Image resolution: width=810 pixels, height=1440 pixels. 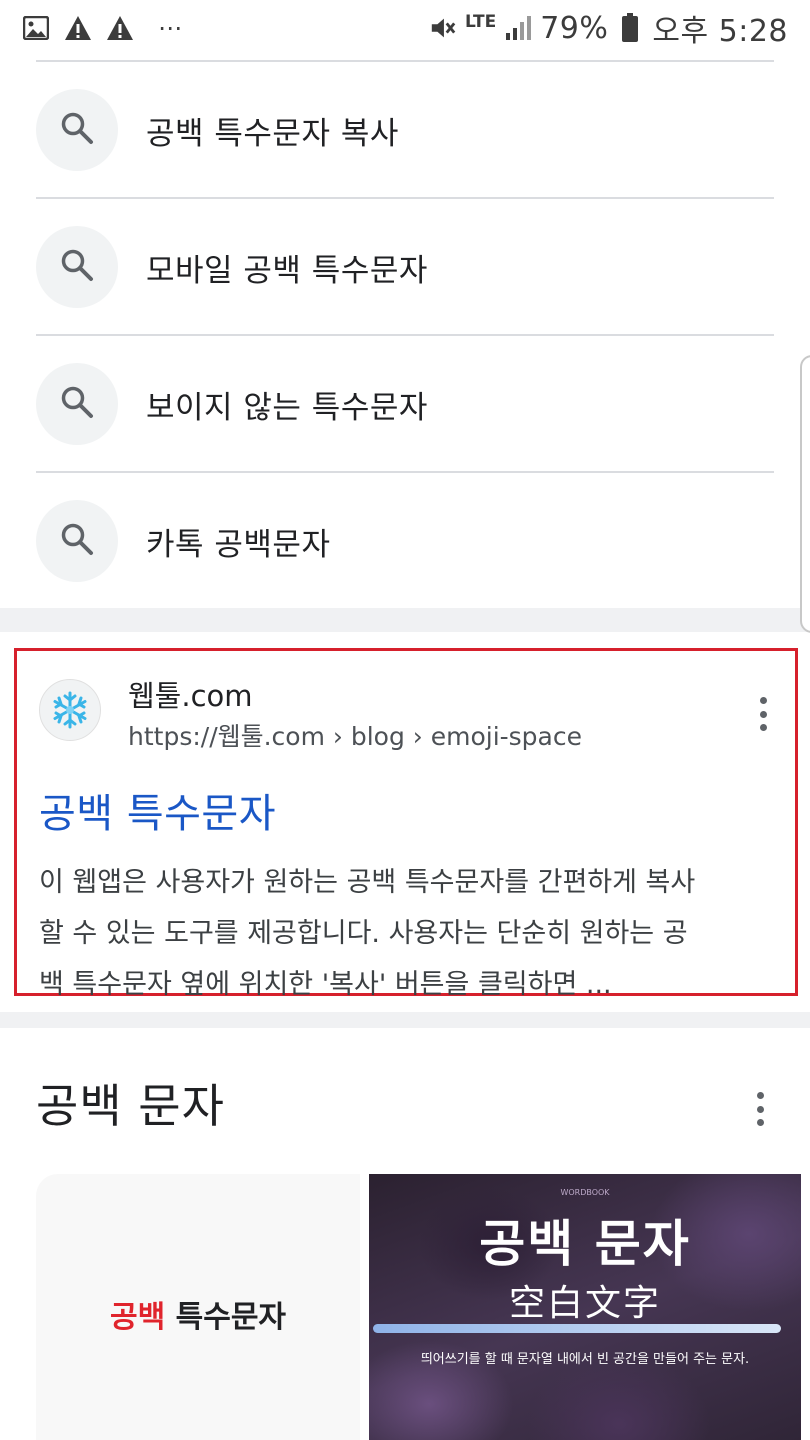 What do you see at coordinates (585, 1192) in the screenshot?
I see `thumbnail-watermark: WORDBOOK` at bounding box center [585, 1192].